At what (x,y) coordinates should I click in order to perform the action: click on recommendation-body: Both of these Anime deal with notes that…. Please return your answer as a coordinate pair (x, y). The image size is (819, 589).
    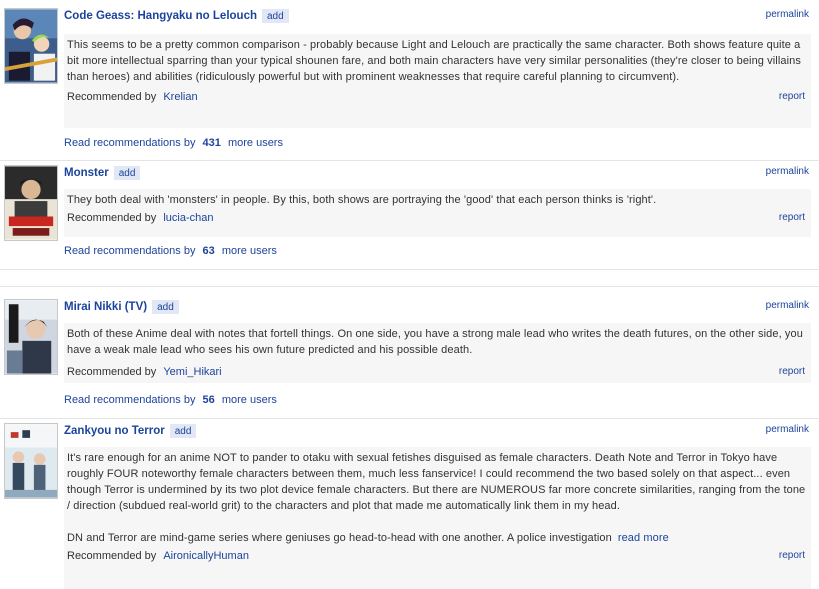
    Looking at the image, I should click on (437, 353).